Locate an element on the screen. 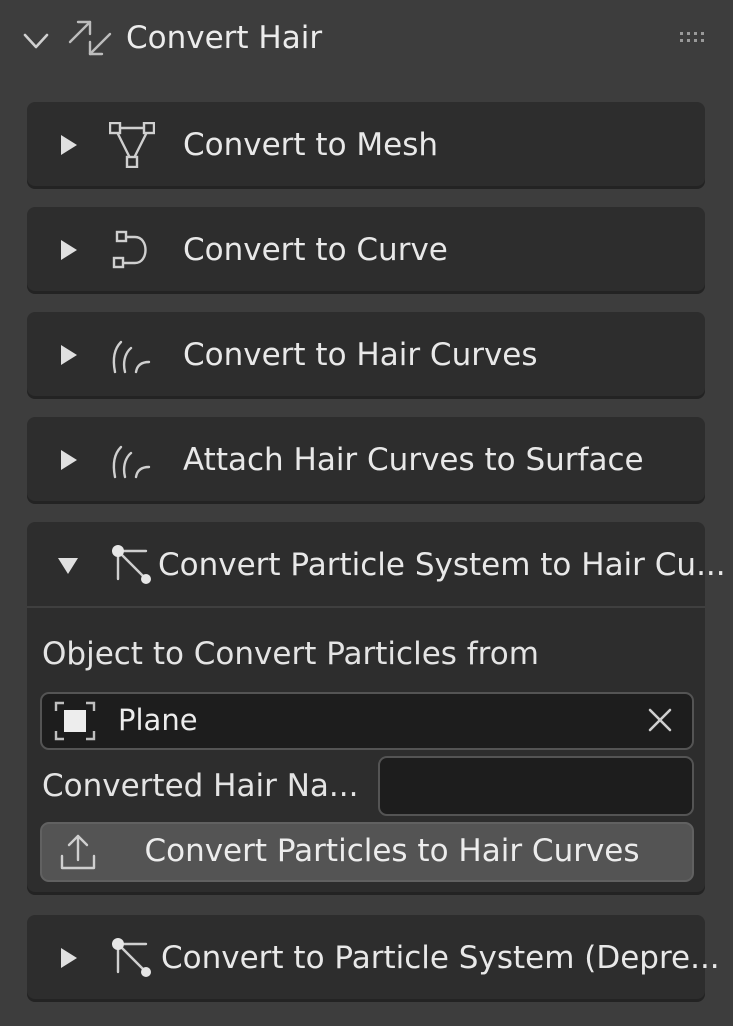 The width and height of the screenshot is (733, 1026). collapse-arrow-icon is located at coordinates (68, 566).